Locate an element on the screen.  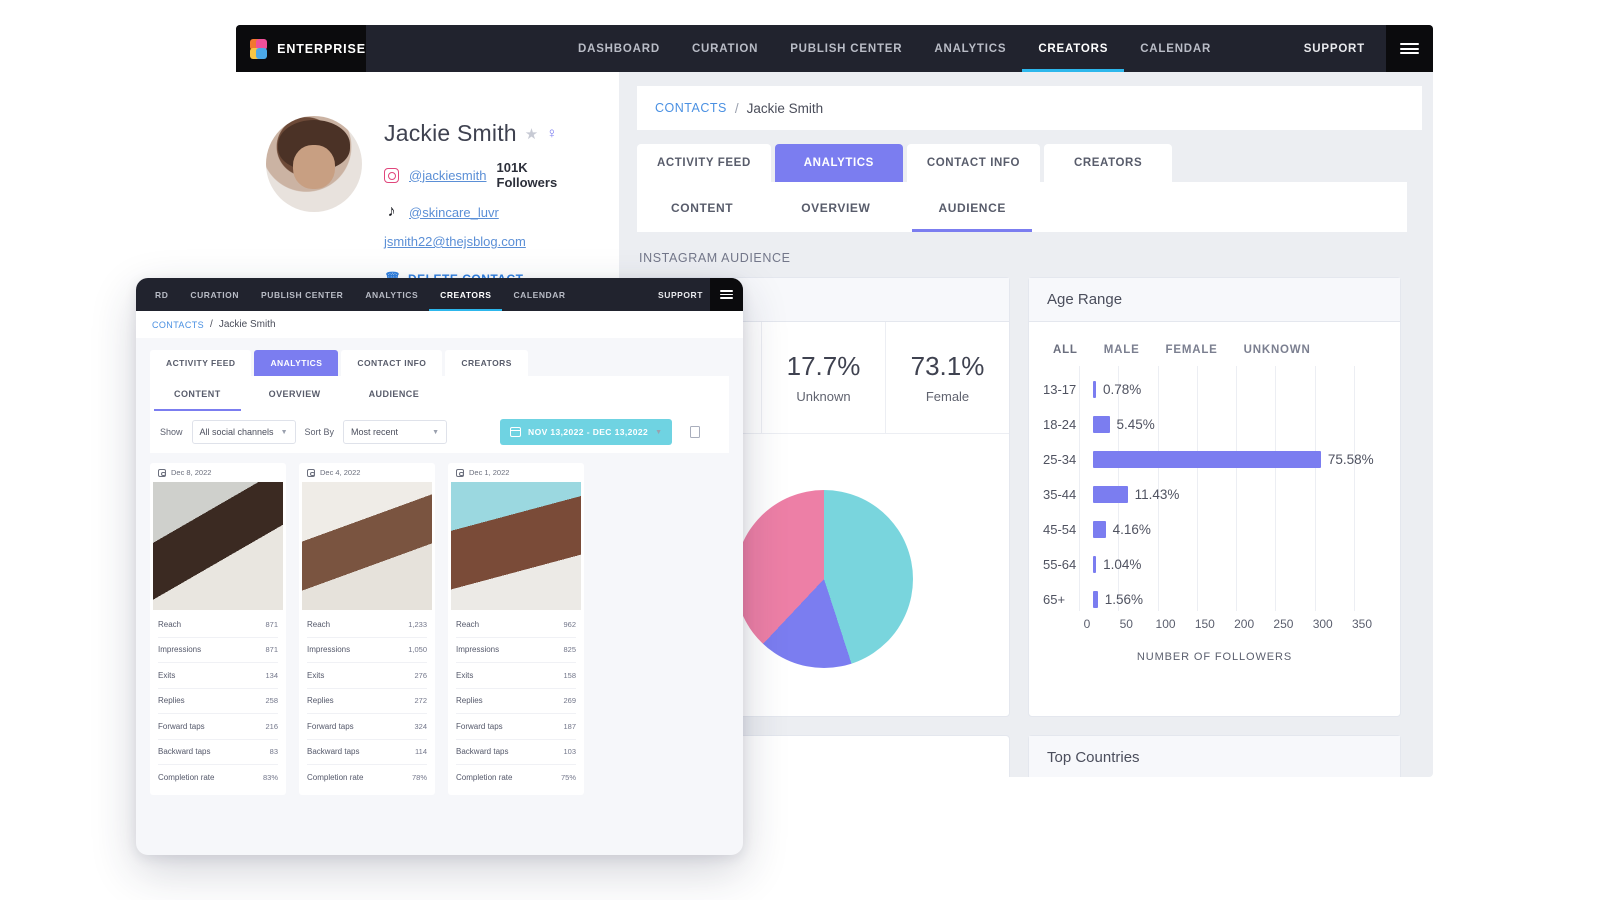
brand-logo-block: ENTERPRISE is located at coordinates (301, 48).